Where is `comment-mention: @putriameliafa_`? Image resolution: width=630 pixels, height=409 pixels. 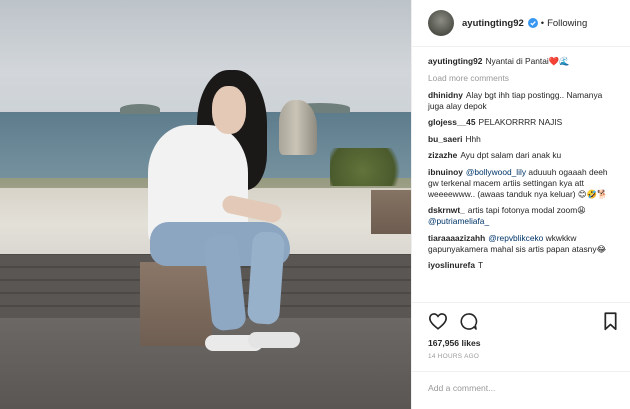 comment-mention: @putriameliafa_ is located at coordinates (458, 221).